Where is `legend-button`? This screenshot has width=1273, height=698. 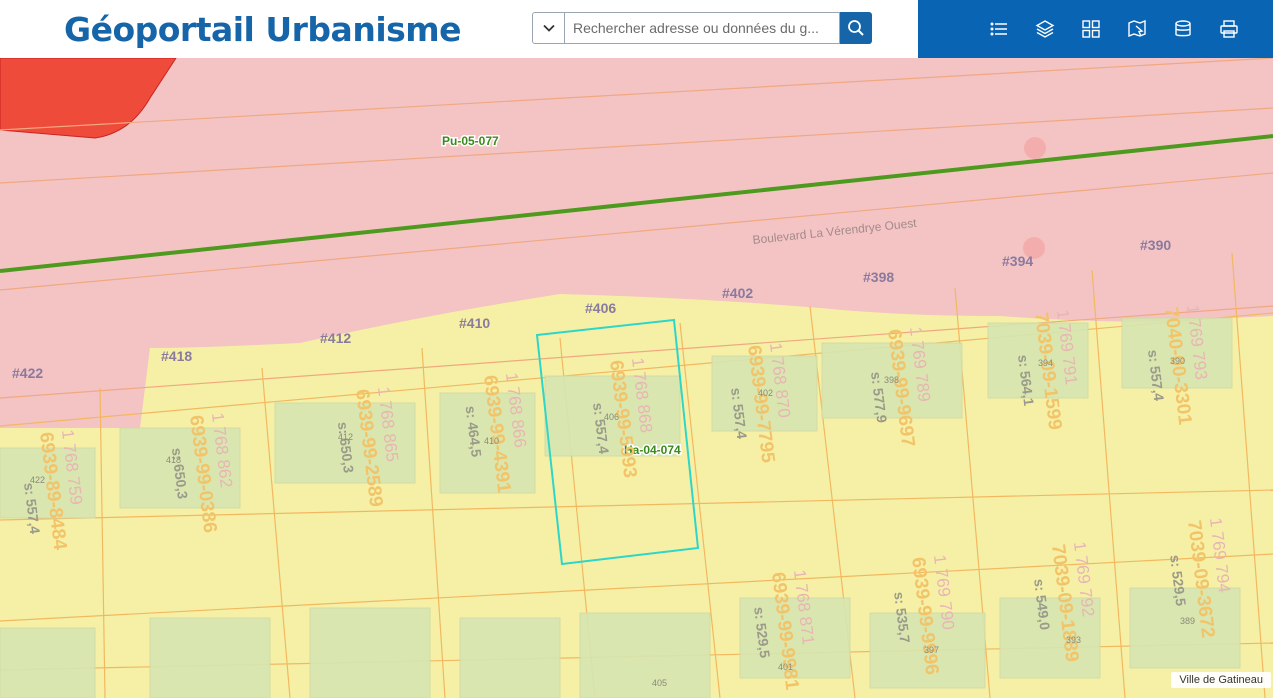 legend-button is located at coordinates (999, 29).